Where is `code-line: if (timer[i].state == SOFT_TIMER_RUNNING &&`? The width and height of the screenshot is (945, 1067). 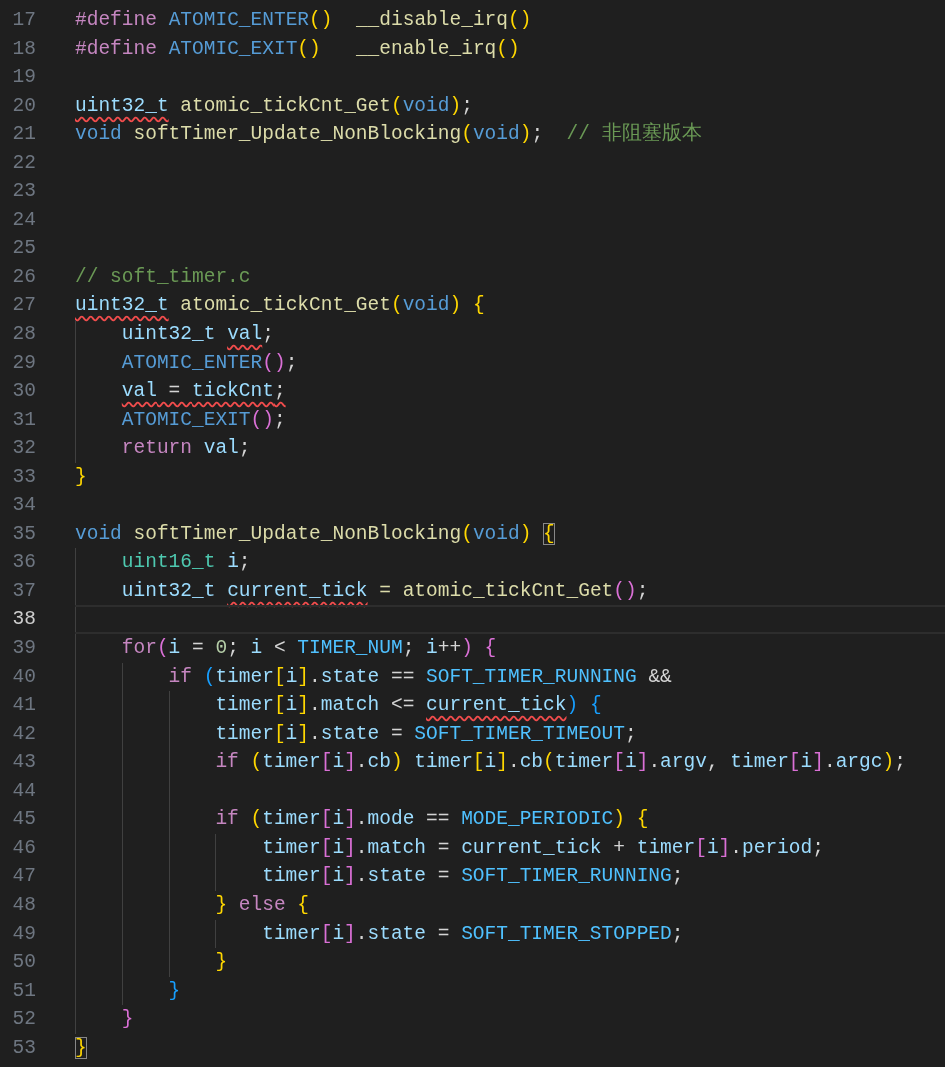
code-line: if (timer[i].state == SOFT_TIMER_RUNNING && is located at coordinates (420, 677).